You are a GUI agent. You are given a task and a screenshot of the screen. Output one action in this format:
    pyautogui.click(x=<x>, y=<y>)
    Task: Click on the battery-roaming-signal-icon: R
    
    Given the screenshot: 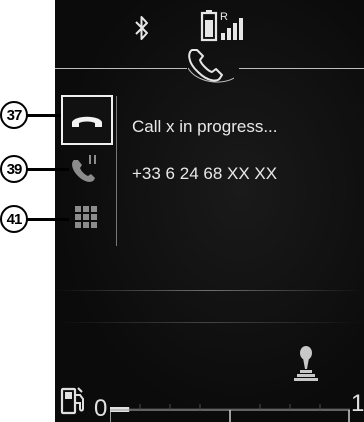 What is the action you would take?
    pyautogui.click(x=221, y=26)
    